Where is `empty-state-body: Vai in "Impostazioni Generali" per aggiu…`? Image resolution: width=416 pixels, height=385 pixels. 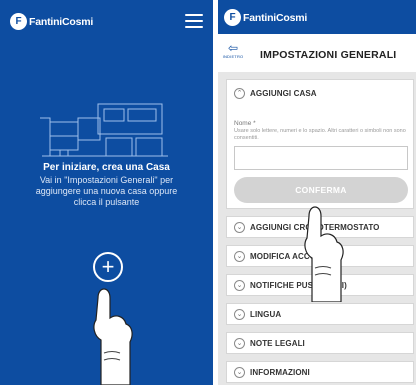 empty-state-body: Vai in "Impostazioni Generali" per aggiu… is located at coordinates (106, 191).